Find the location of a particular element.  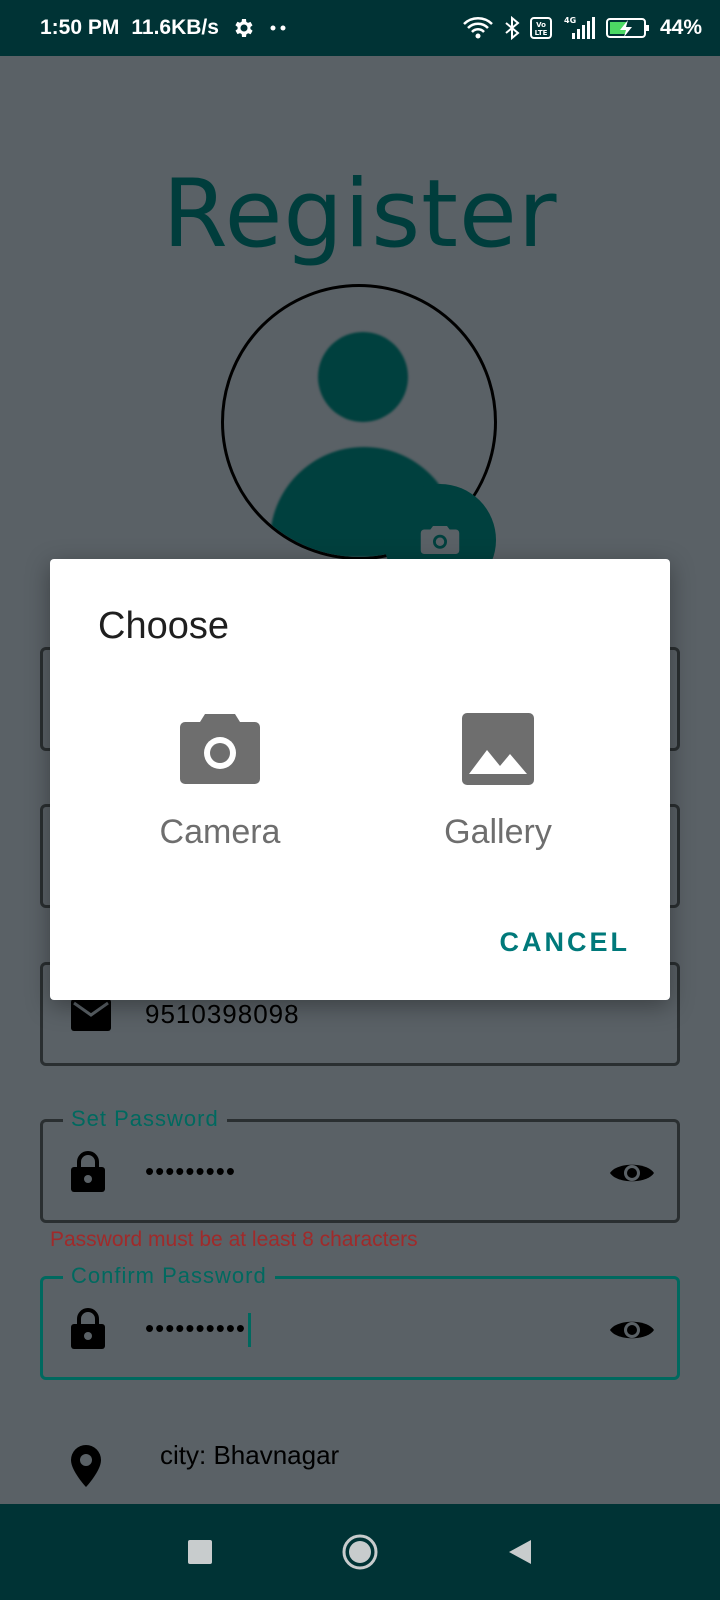

gallery-option-label: Gallery is located at coordinates (498, 832).